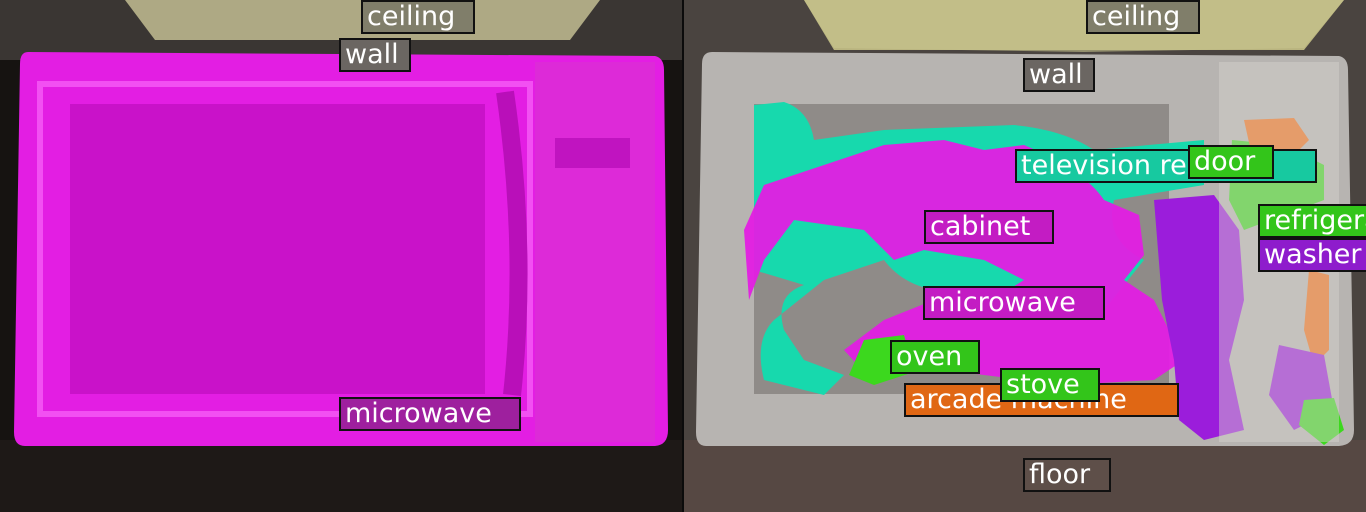  I want to click on floor-region, so click(341, 476).